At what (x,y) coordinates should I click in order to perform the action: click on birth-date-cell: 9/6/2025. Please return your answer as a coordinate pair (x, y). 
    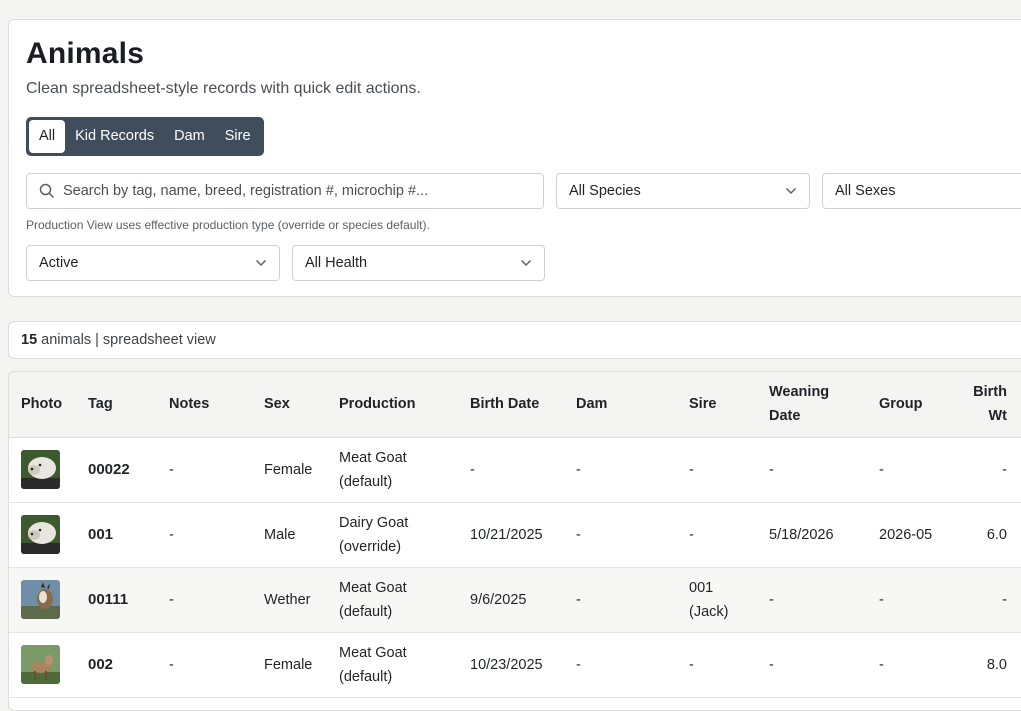
    Looking at the image, I should click on (511, 600).